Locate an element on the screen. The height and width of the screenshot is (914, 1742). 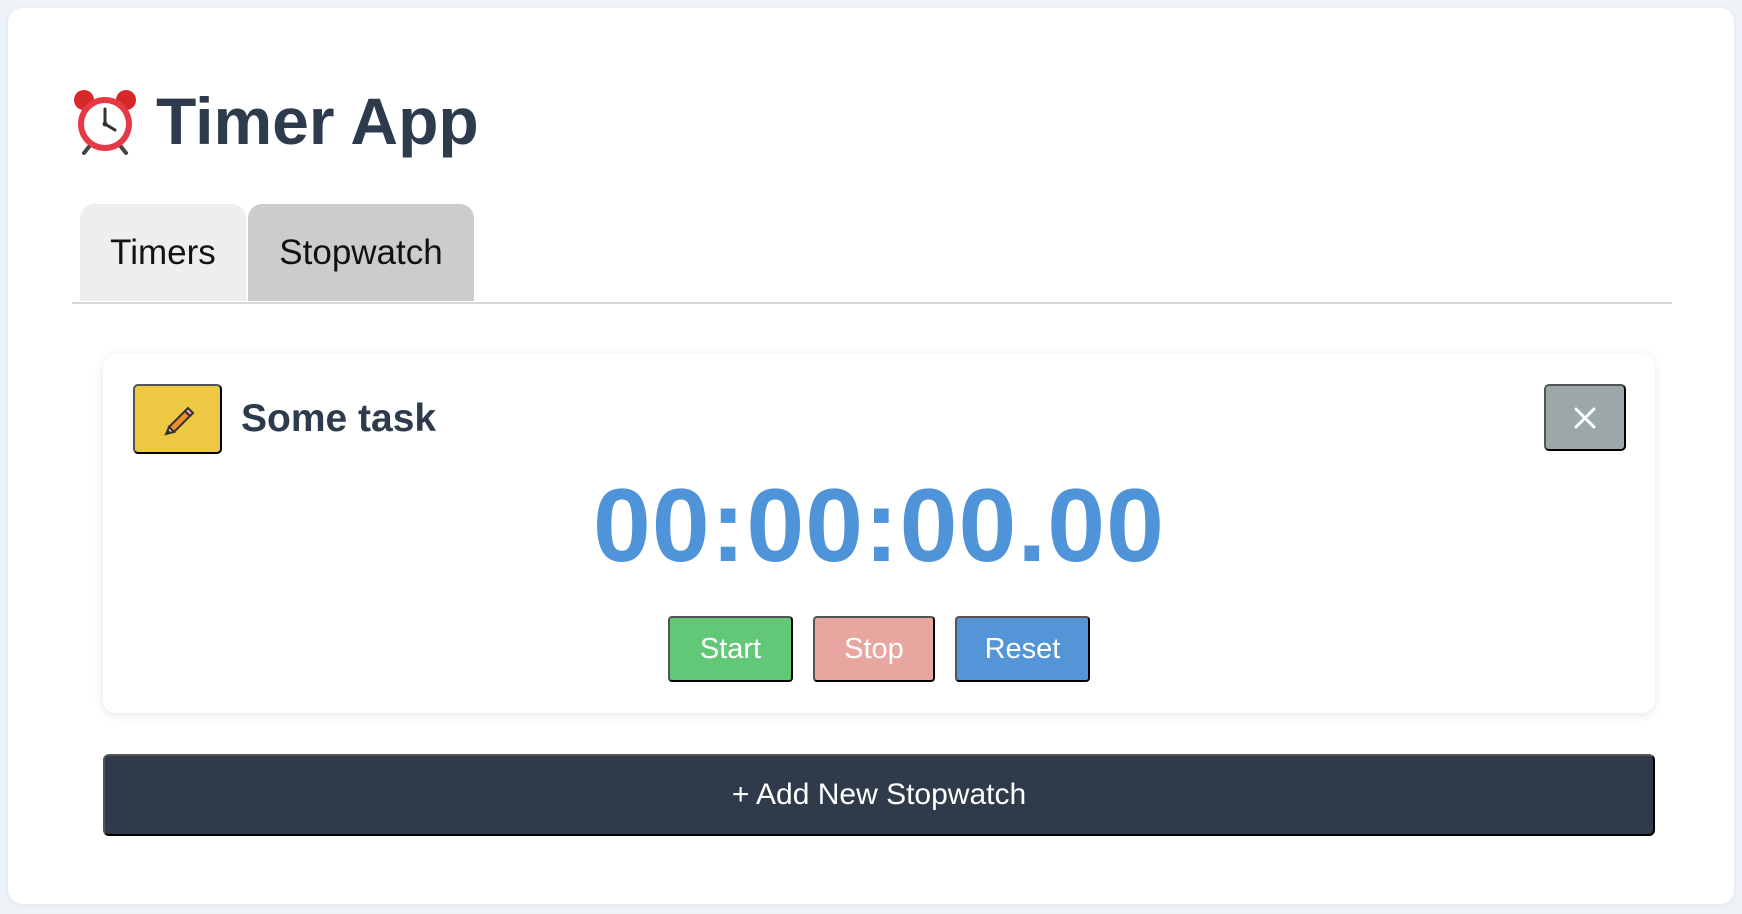
pencil-icon is located at coordinates (178, 419).